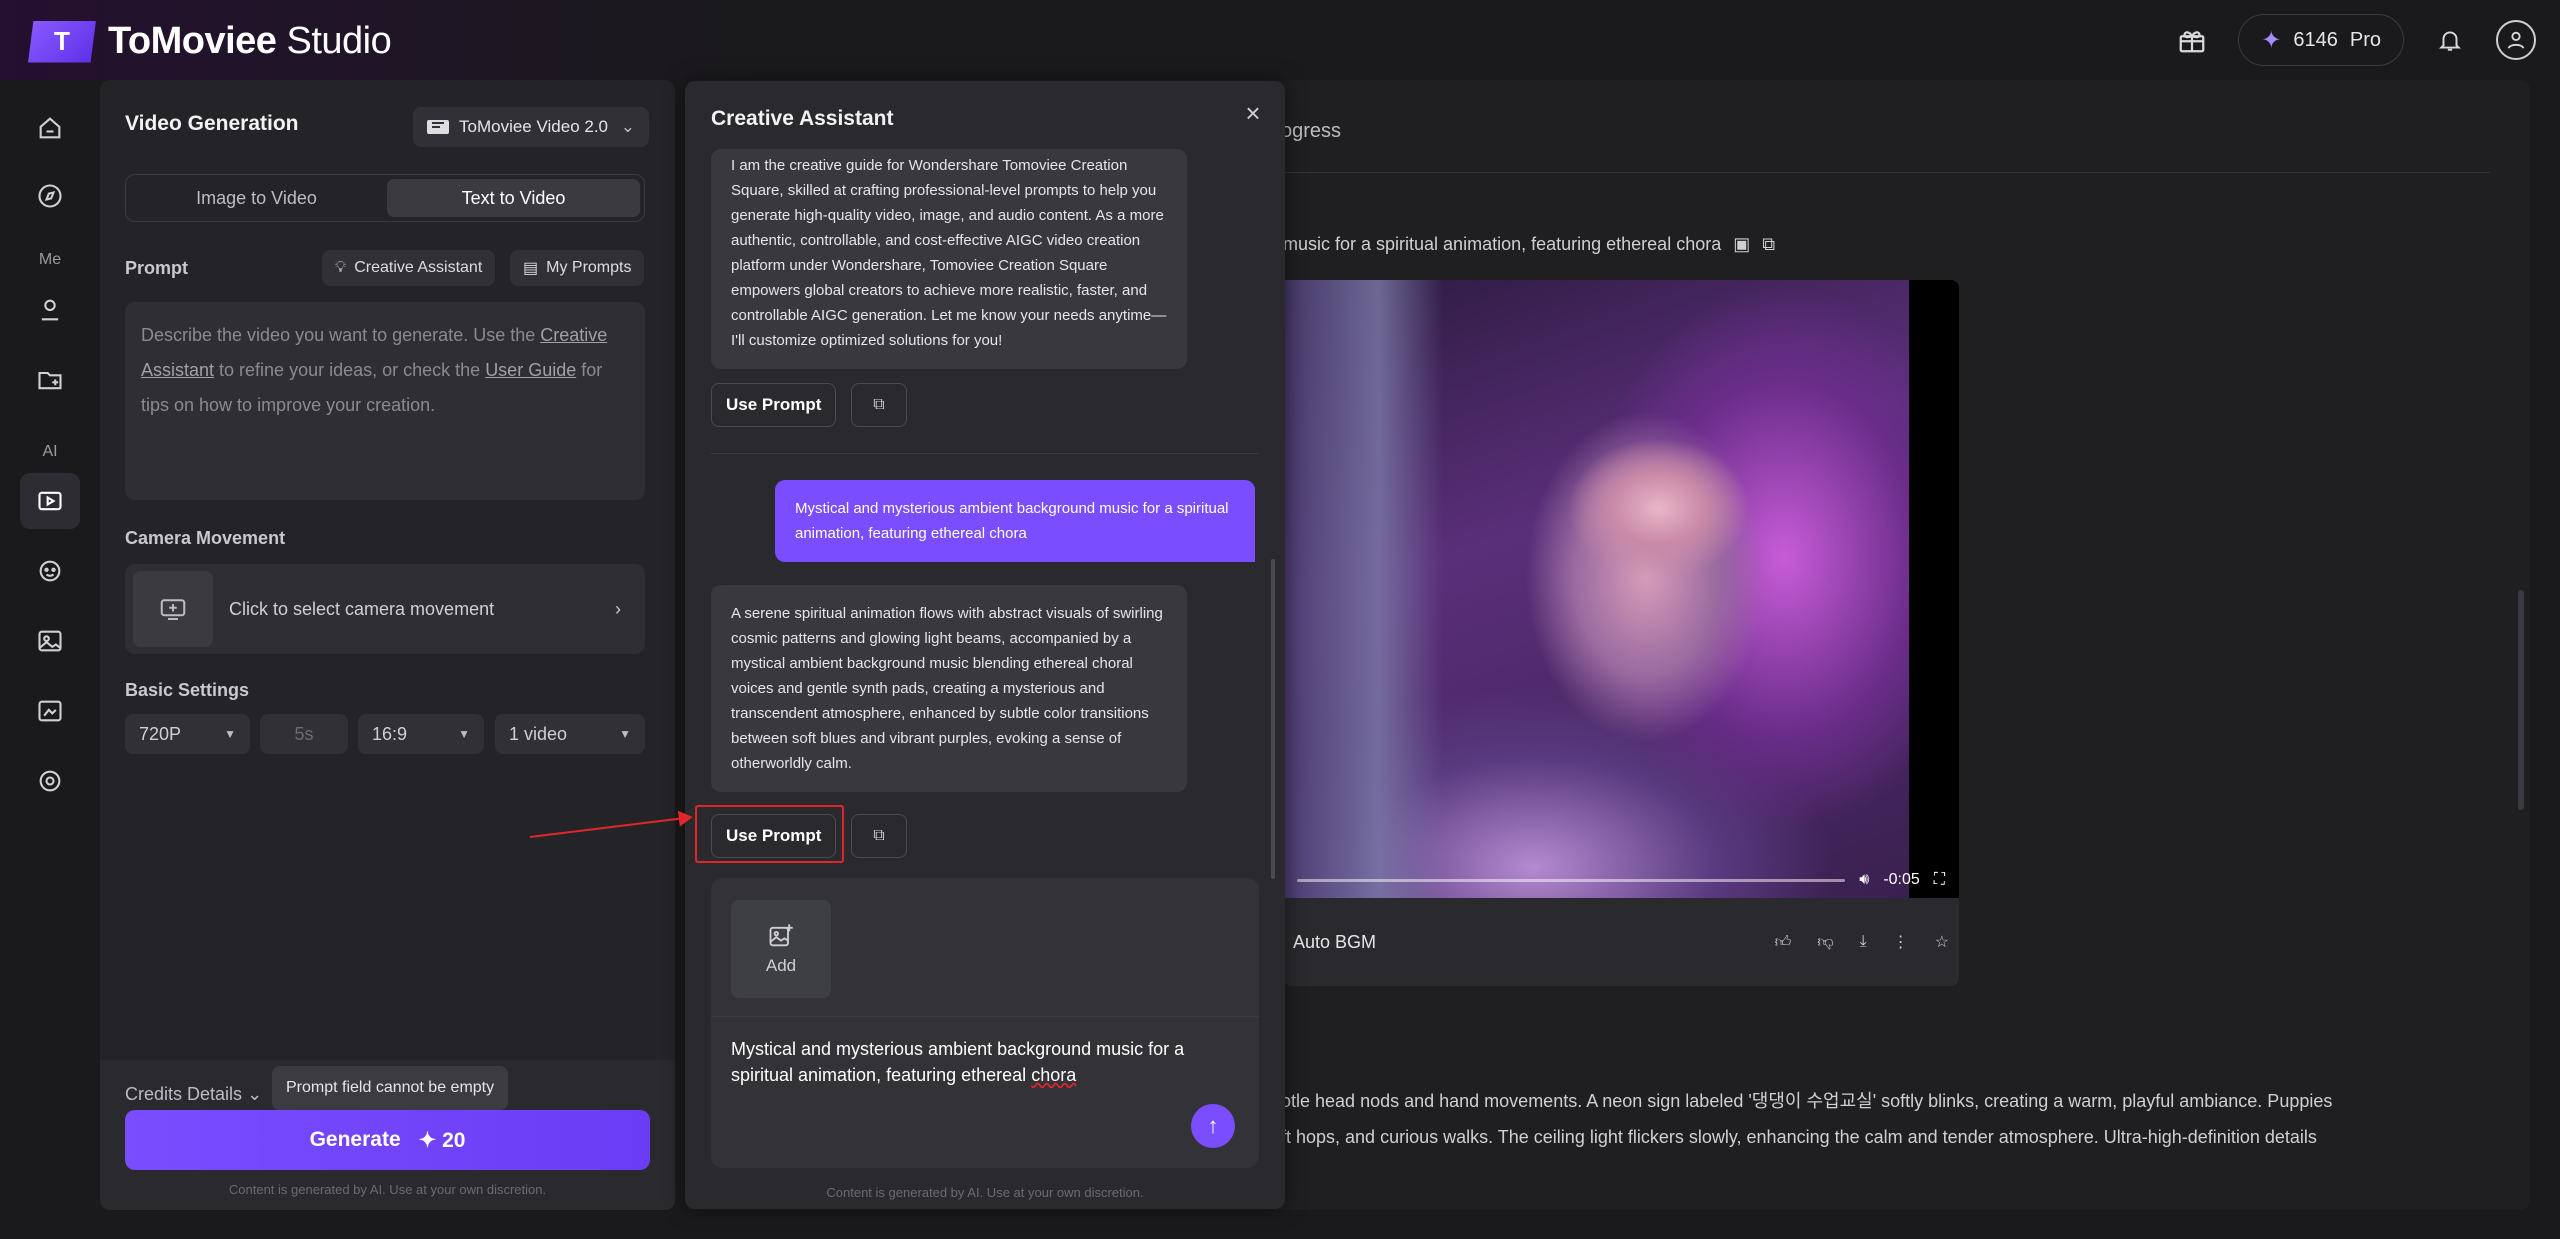 Image resolution: width=2560 pixels, height=1239 pixels. I want to click on avatar-effects-icon, so click(50, 571).